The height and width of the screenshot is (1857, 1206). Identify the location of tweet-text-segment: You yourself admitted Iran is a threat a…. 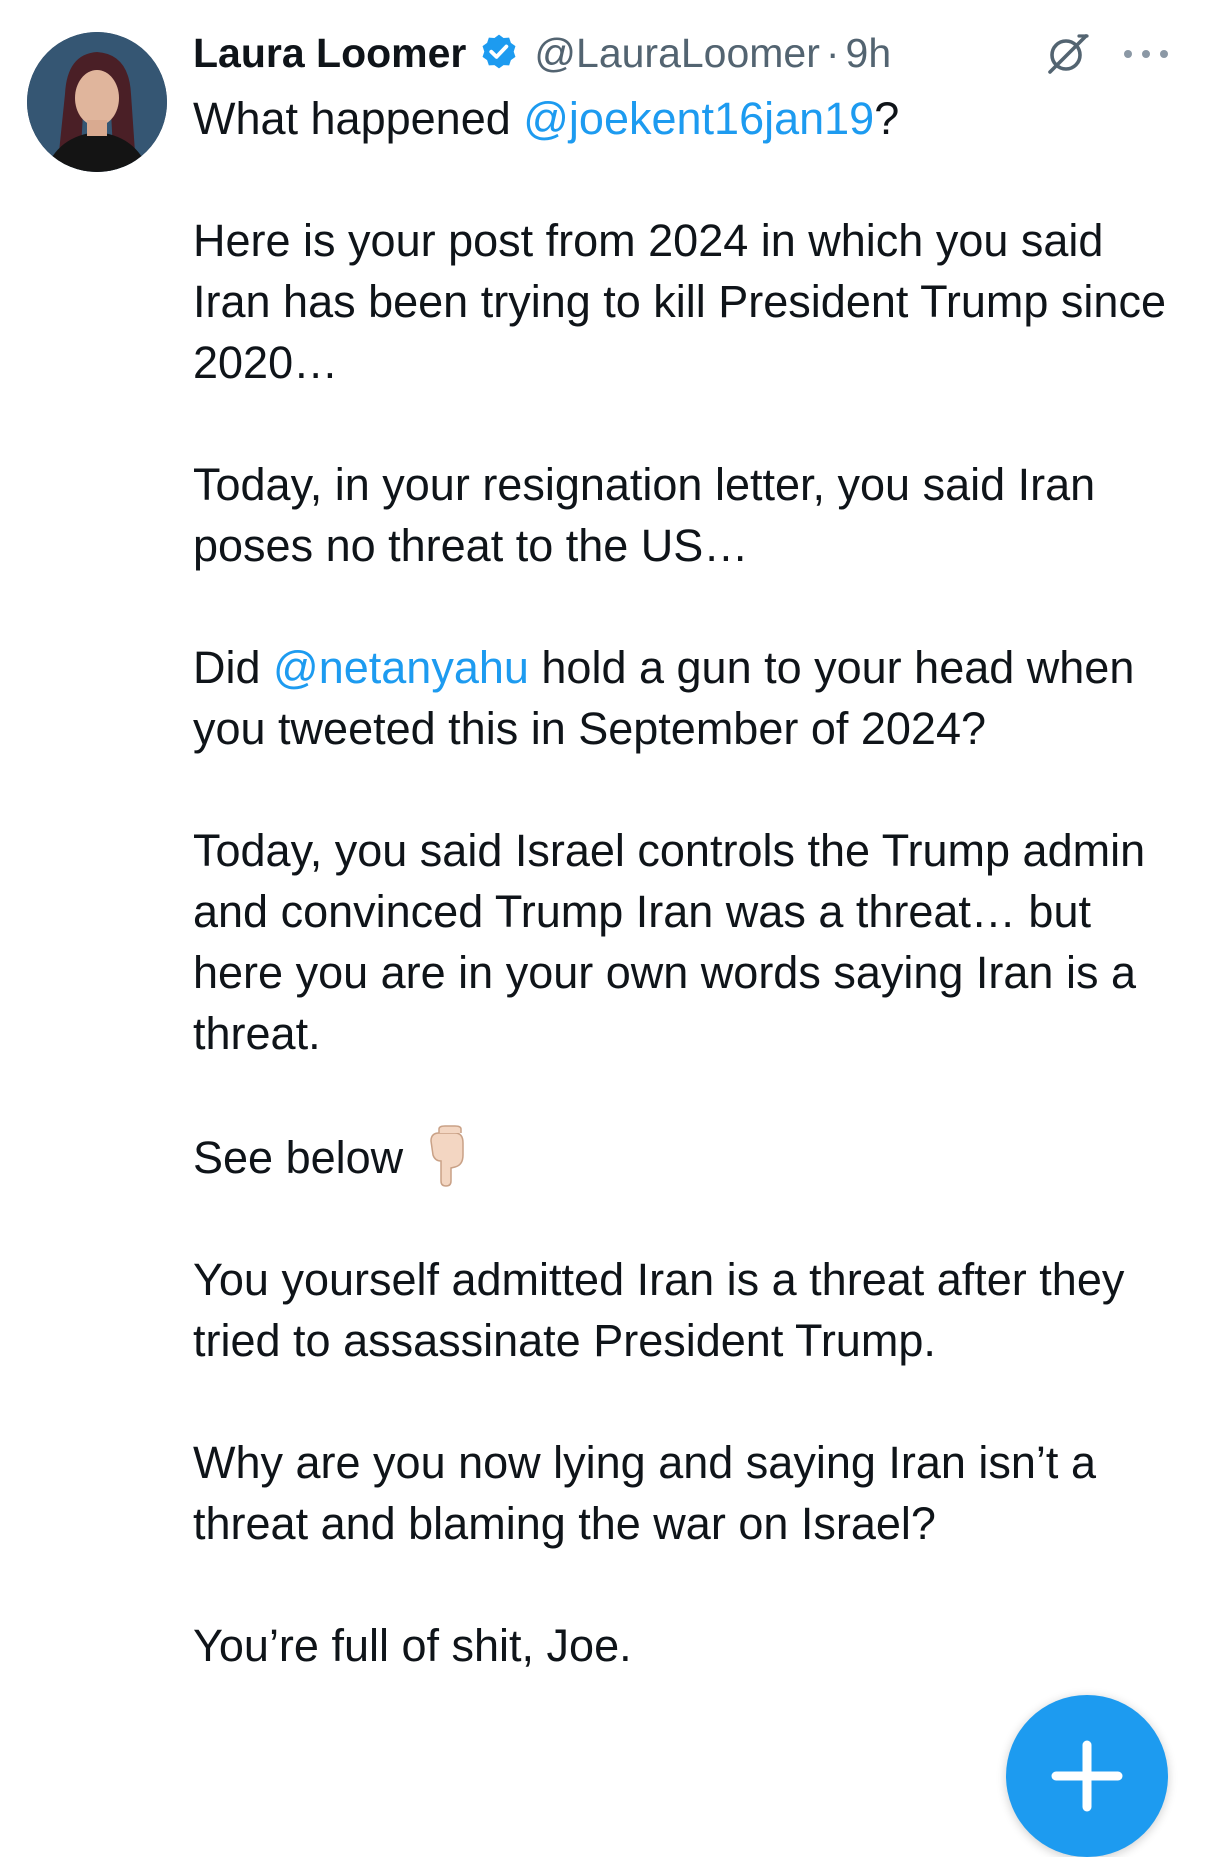
(659, 1310).